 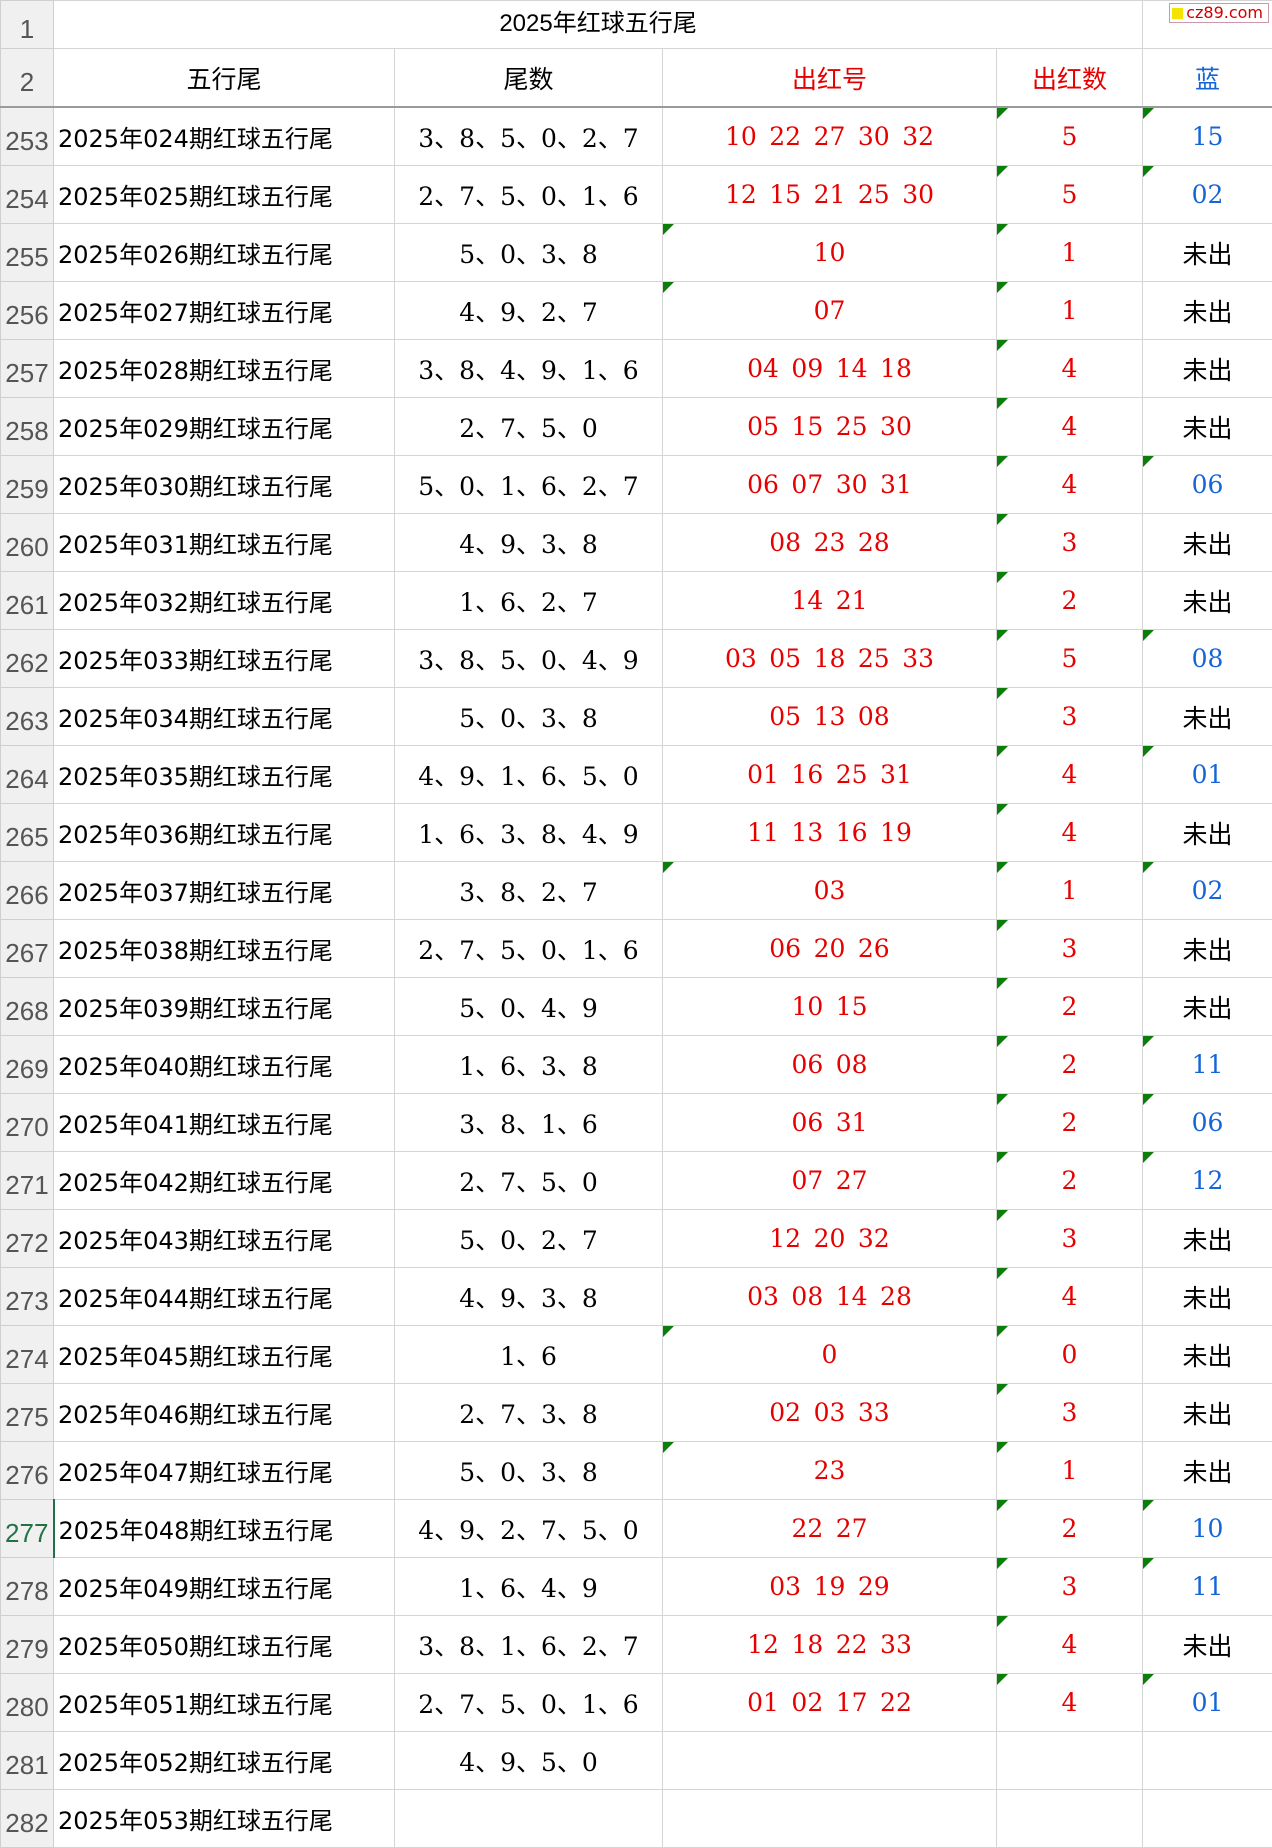 I want to click on row-header: 262, so click(x=27, y=659).